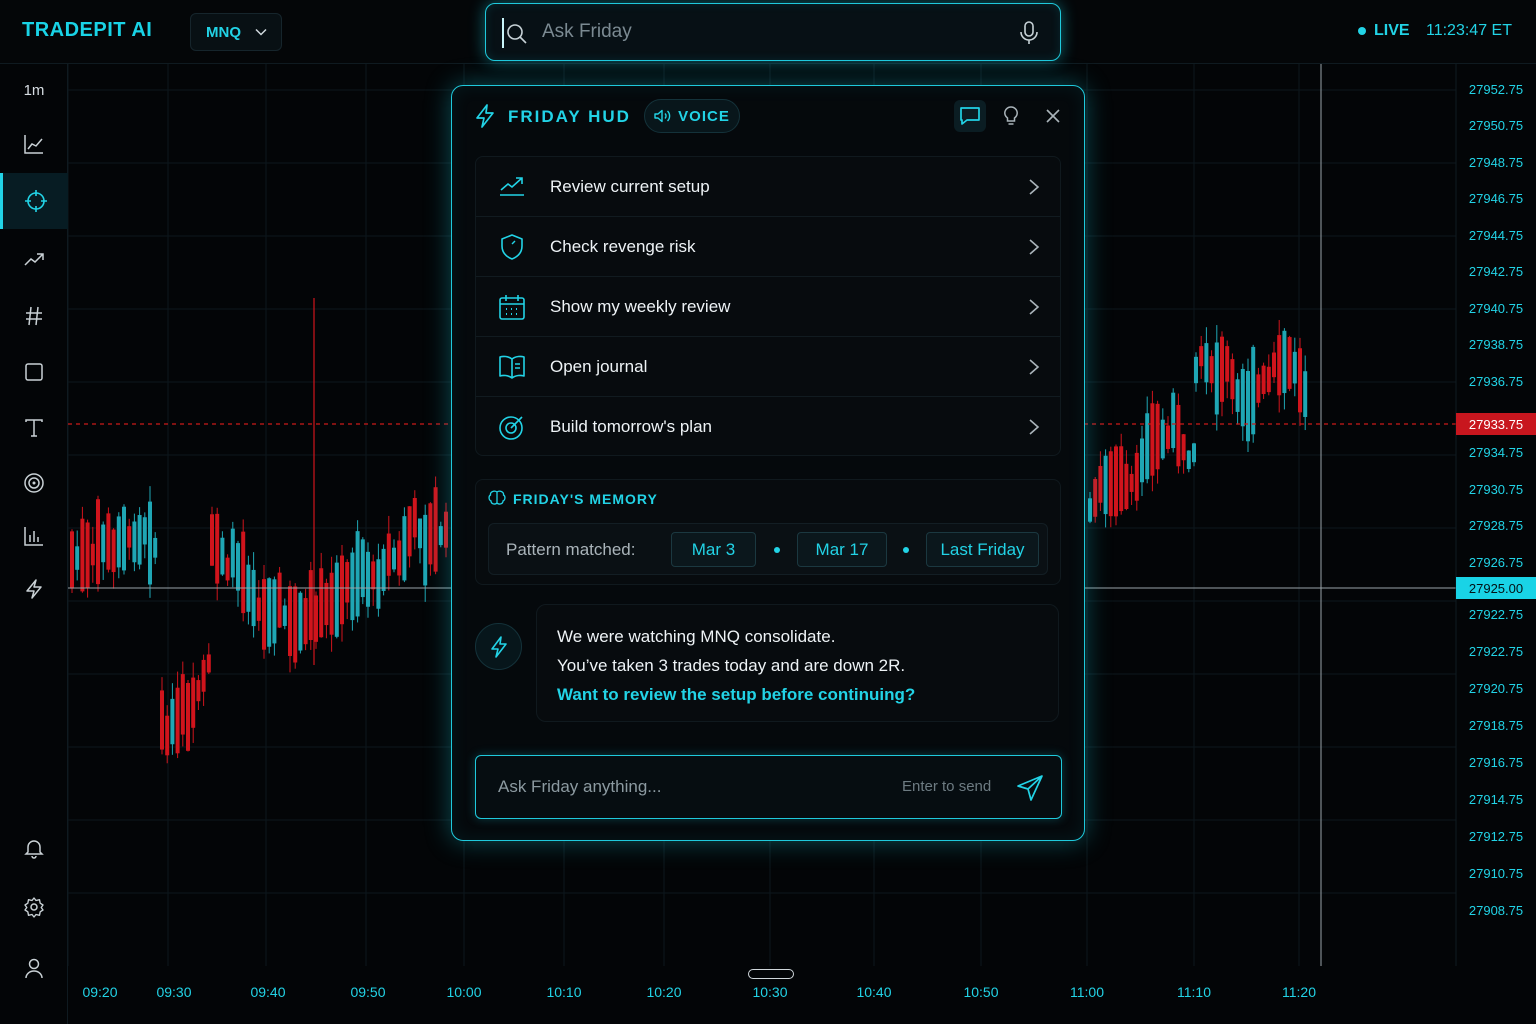  Describe the element at coordinates (1496, 489) in the screenshot. I see `price-axis-label: 27930.75` at that location.